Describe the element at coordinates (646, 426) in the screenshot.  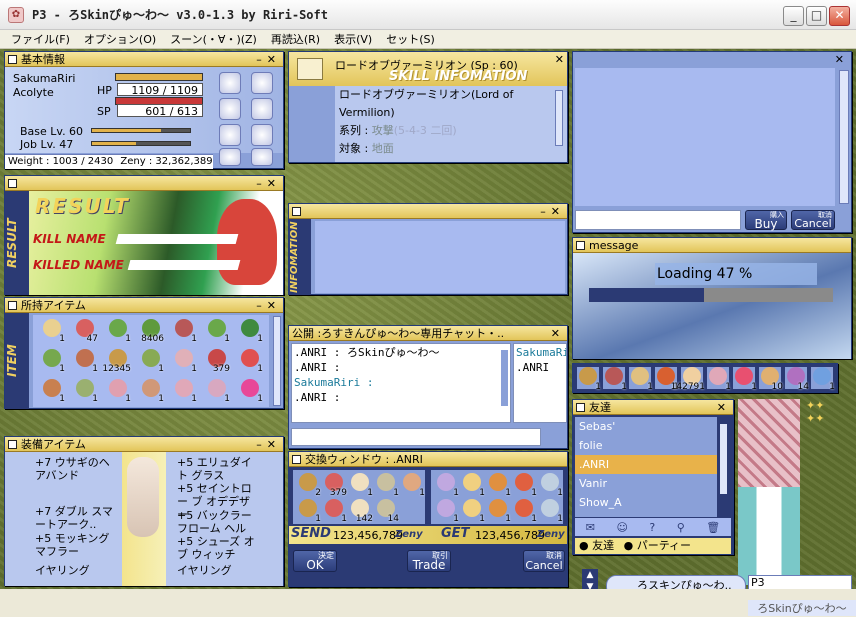
I see `friend-item: Sebas'` at that location.